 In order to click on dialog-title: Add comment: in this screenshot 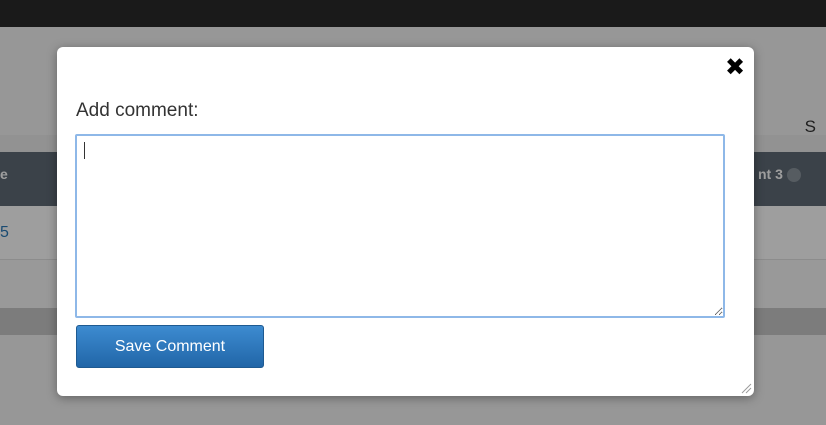, I will do `click(137, 110)`.